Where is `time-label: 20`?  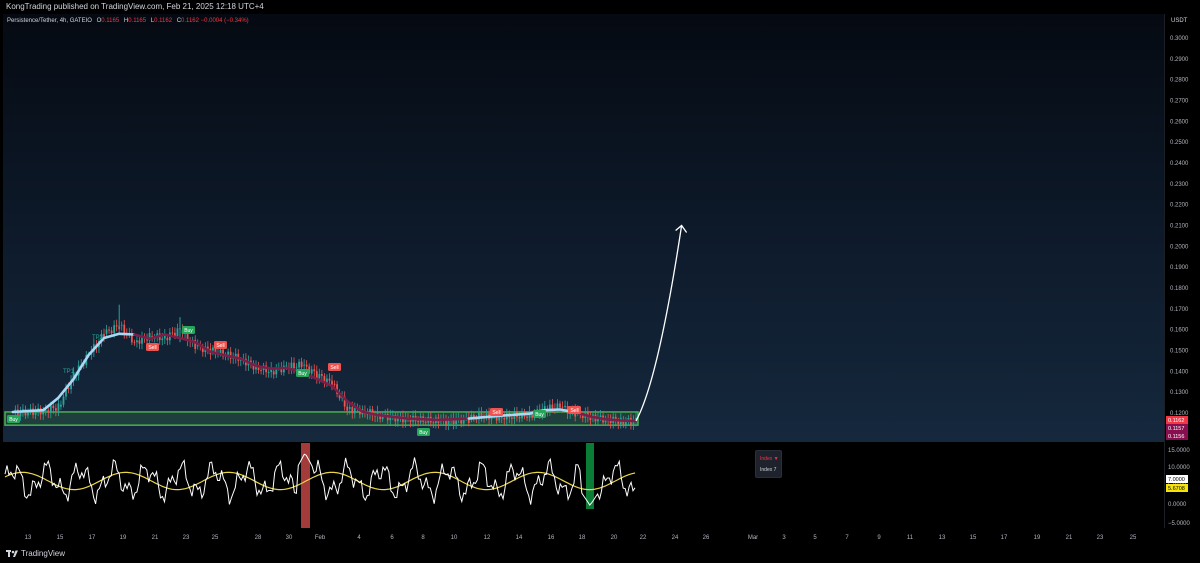
time-label: 20 is located at coordinates (614, 538).